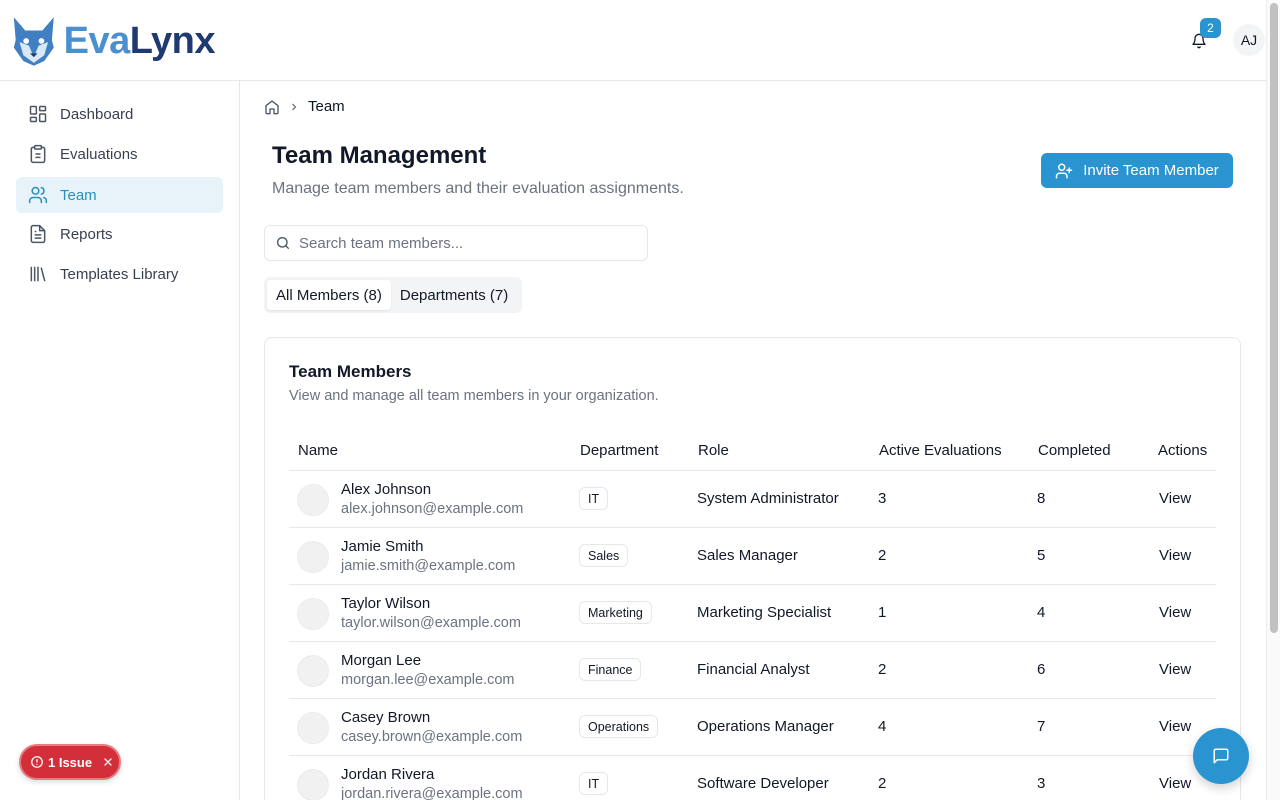  Describe the element at coordinates (78, 195) in the screenshot. I see `sidebar-item-label: Team` at that location.